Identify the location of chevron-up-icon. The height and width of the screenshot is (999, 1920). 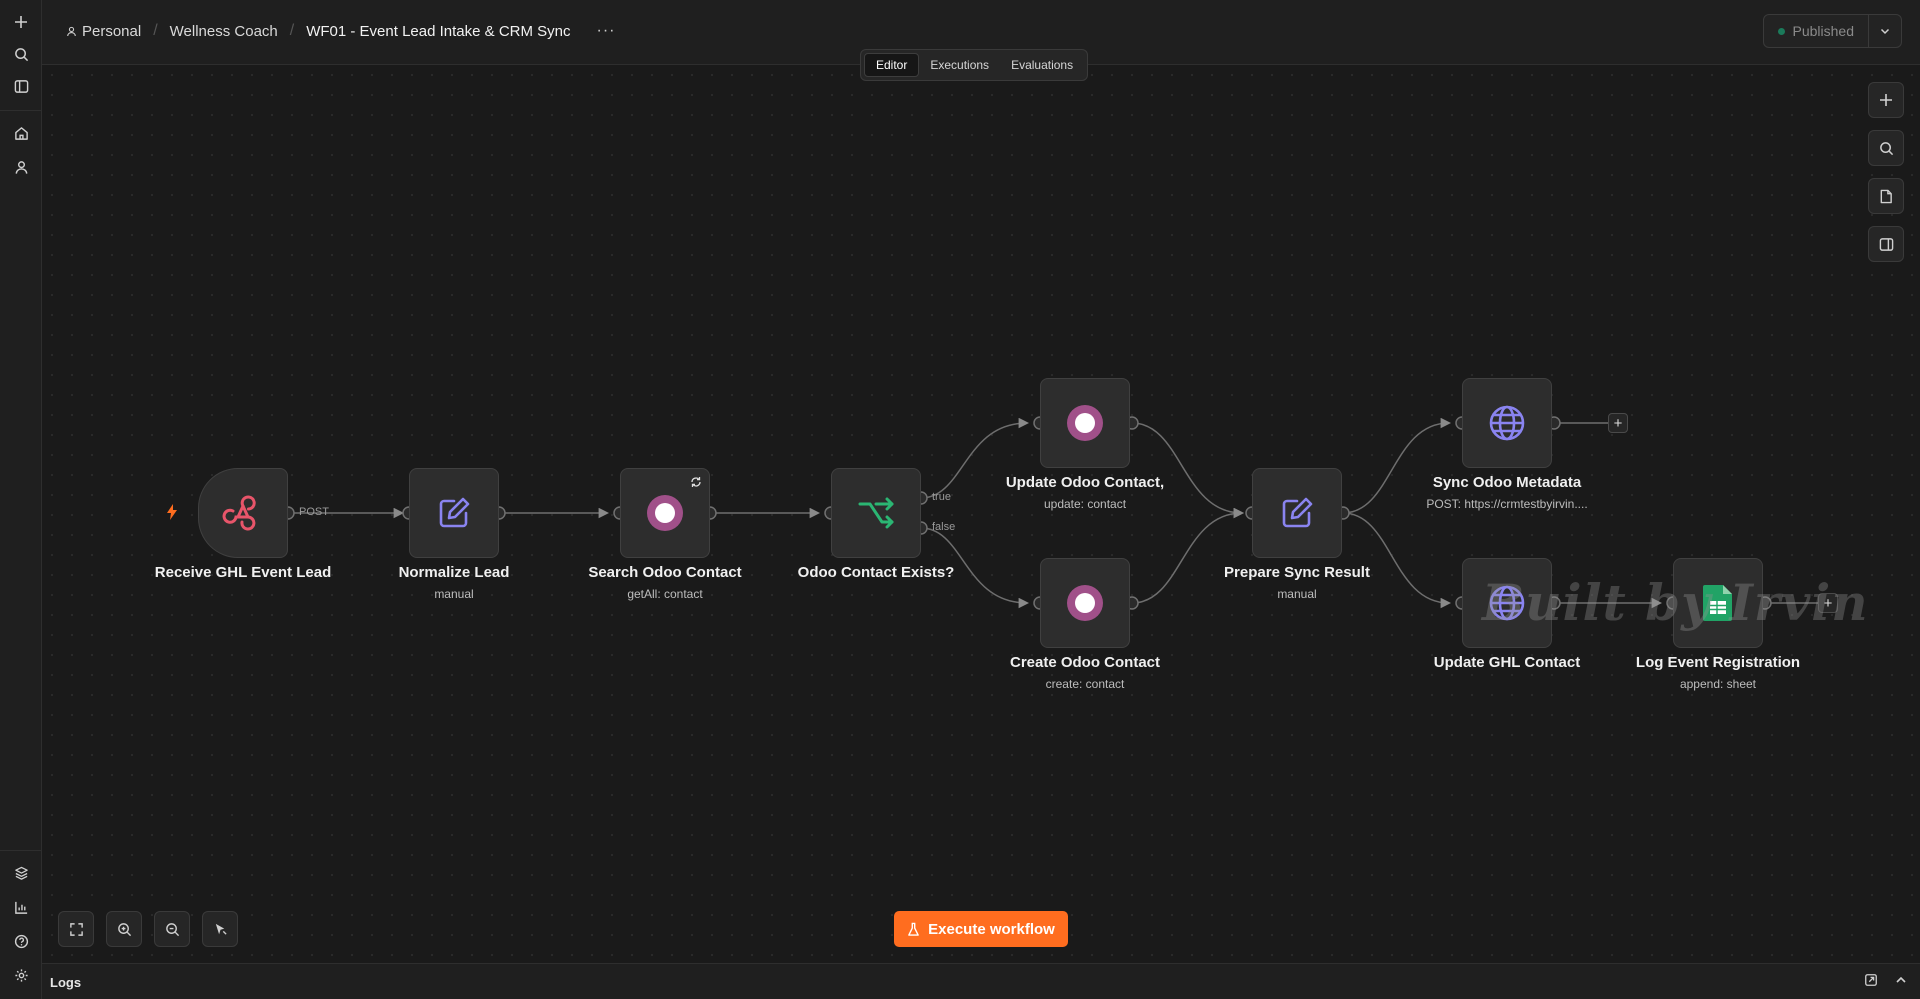
(1901, 980).